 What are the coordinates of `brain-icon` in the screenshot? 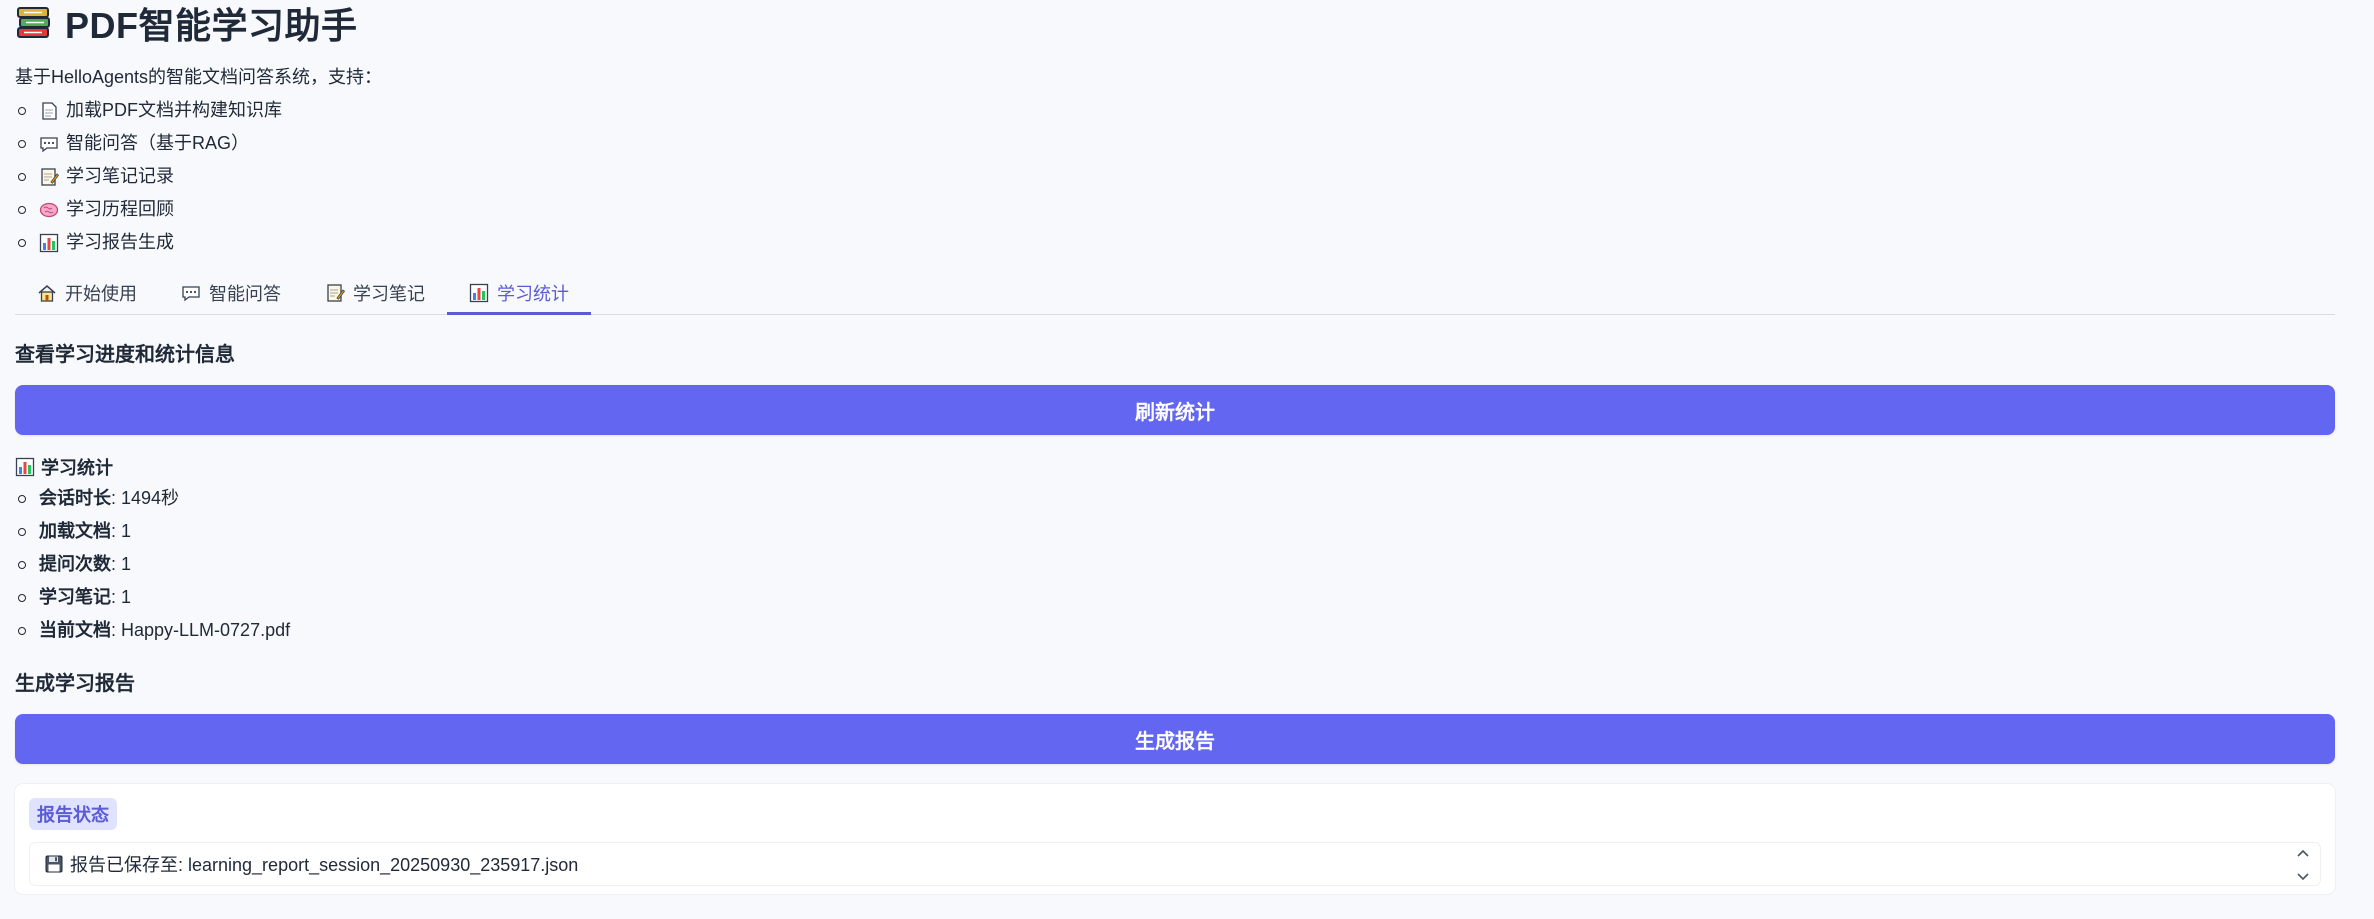 It's located at (49, 209).